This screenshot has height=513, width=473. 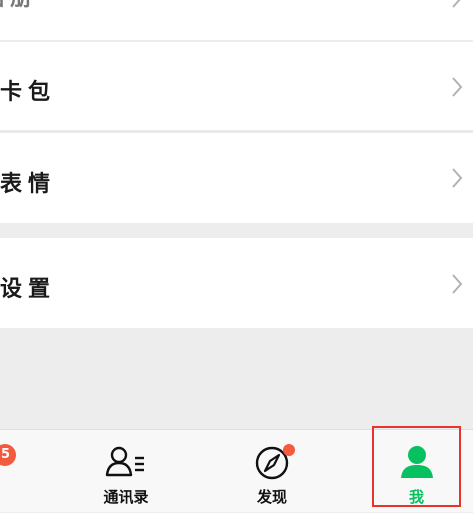 I want to click on tab-label: 发现, so click(x=271, y=497).